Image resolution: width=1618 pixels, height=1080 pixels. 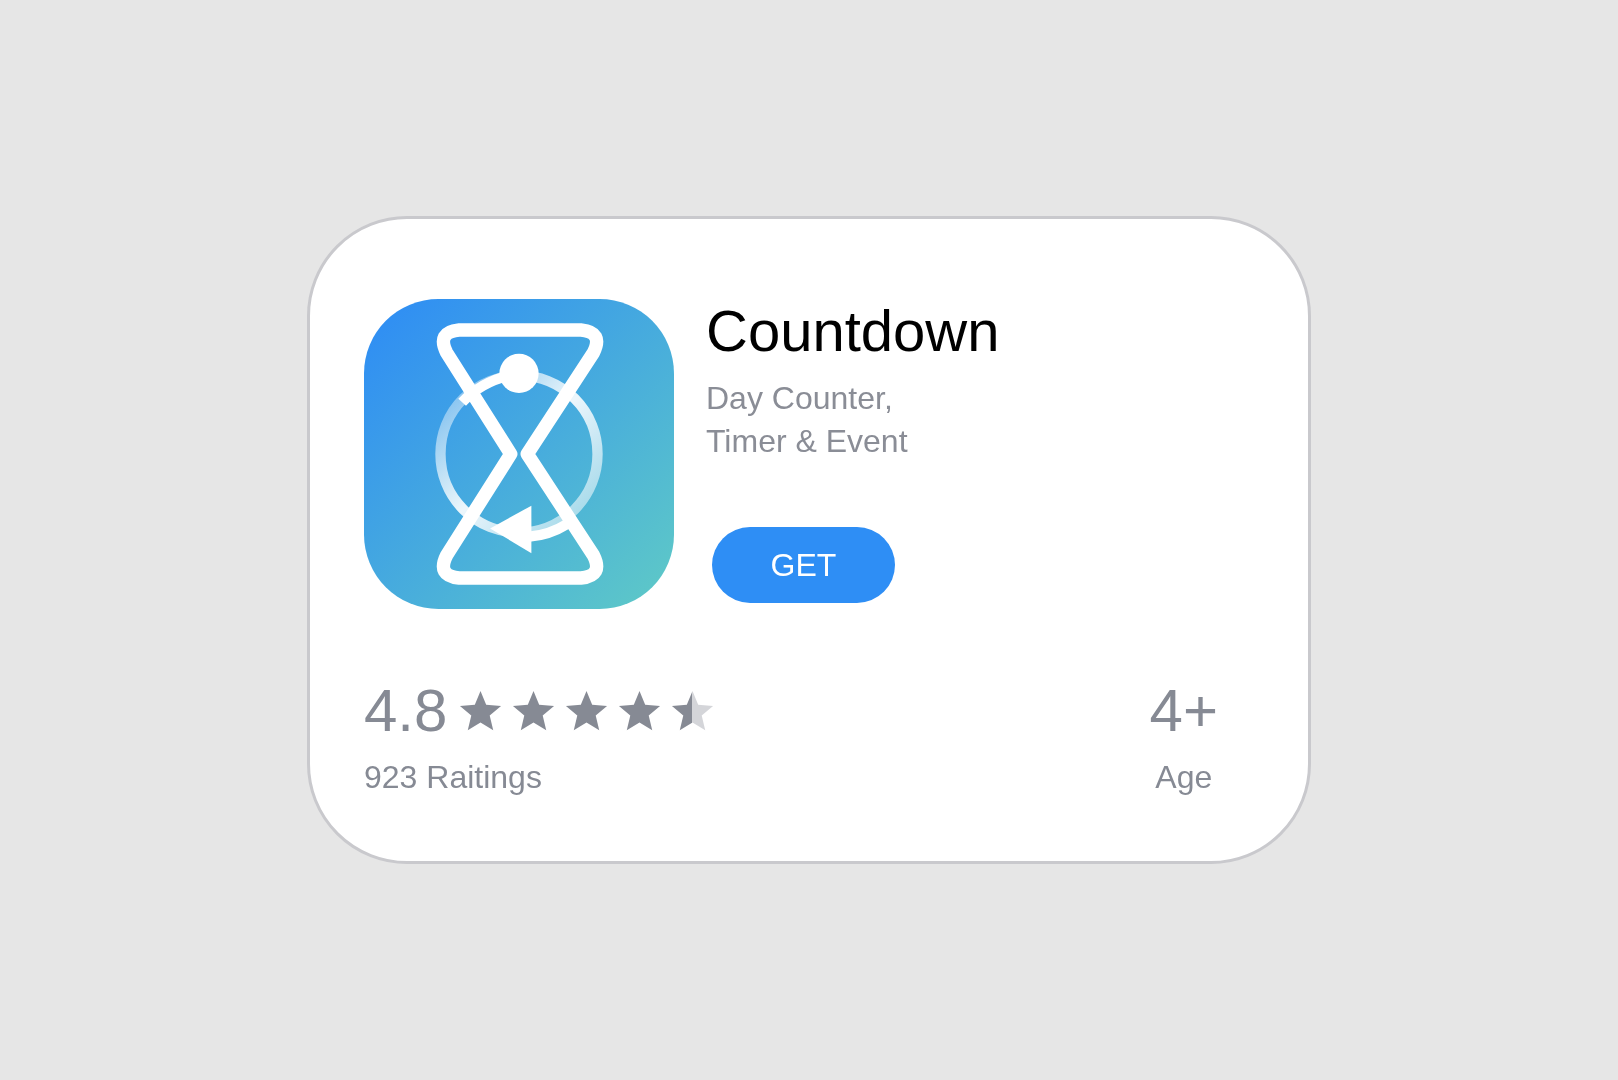 I want to click on get-button: GET, so click(x=803, y=565).